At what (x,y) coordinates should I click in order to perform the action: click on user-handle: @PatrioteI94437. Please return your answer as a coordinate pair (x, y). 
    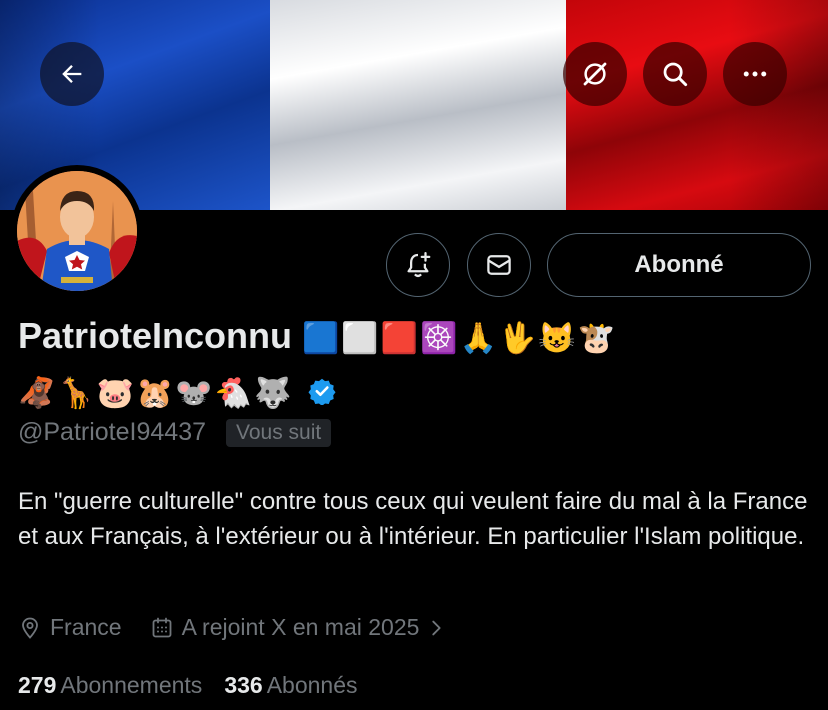
    Looking at the image, I should click on (112, 432).